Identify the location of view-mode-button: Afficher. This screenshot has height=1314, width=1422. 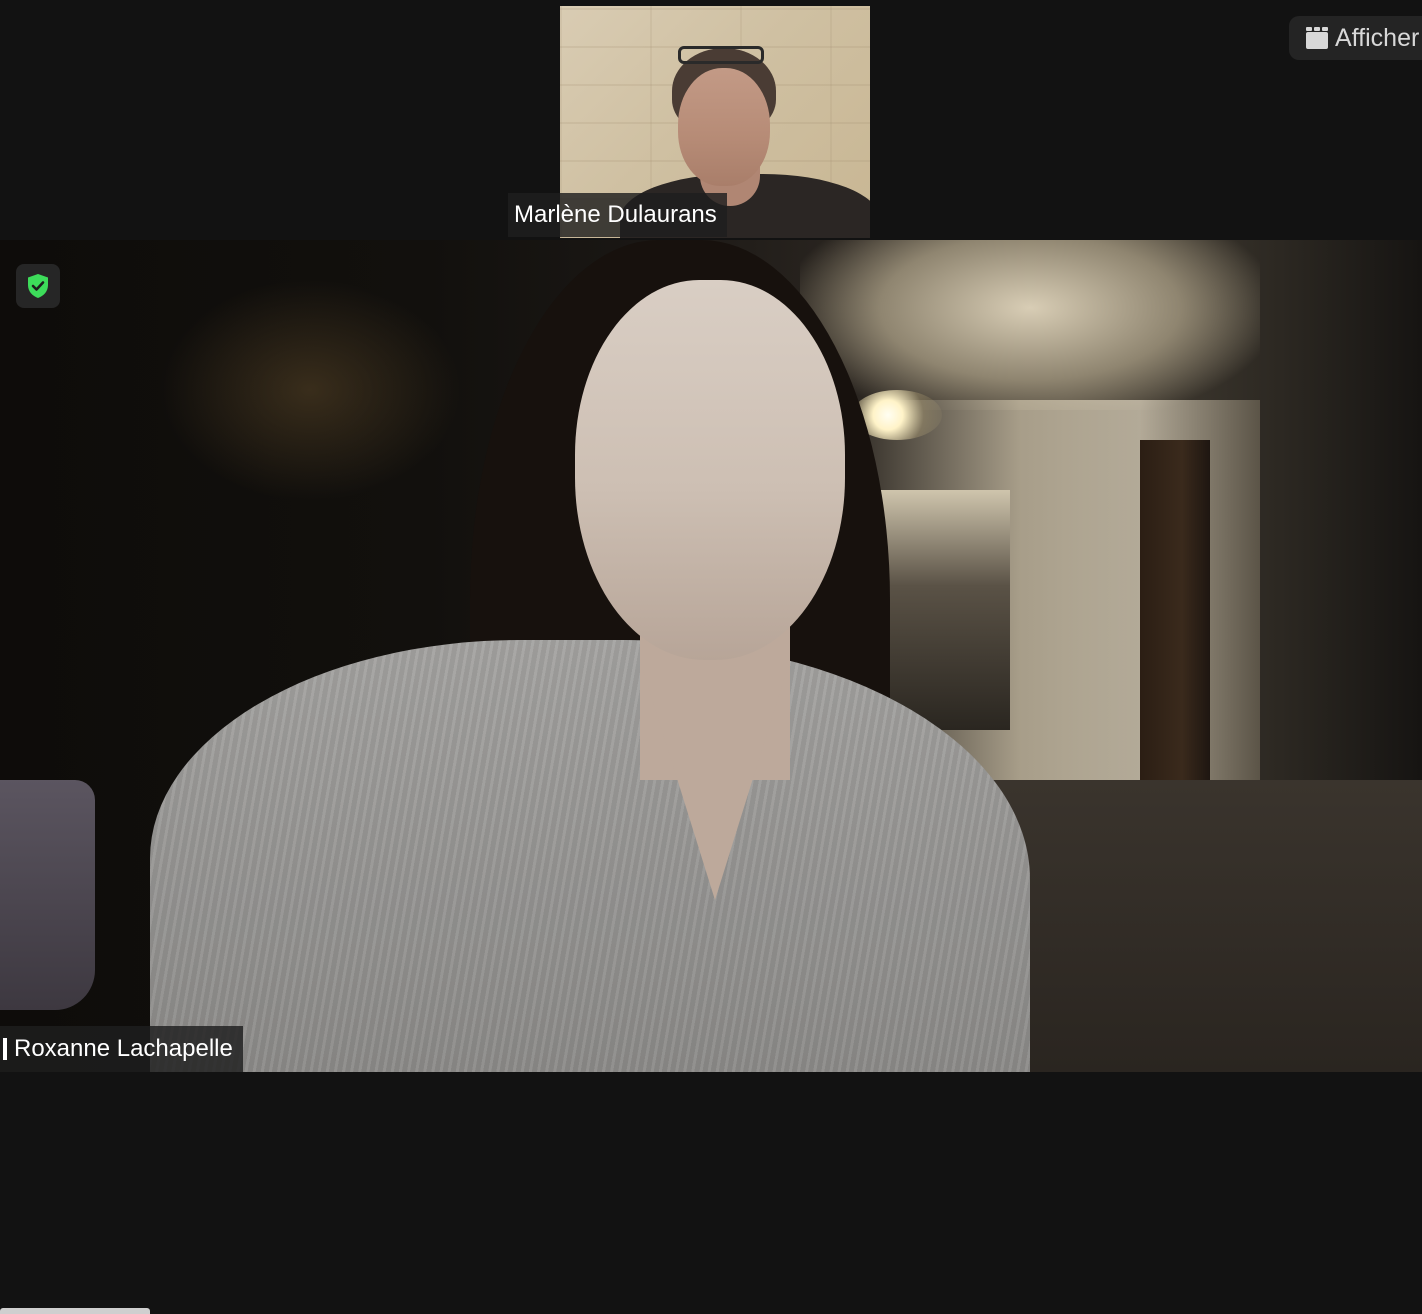
(1355, 38).